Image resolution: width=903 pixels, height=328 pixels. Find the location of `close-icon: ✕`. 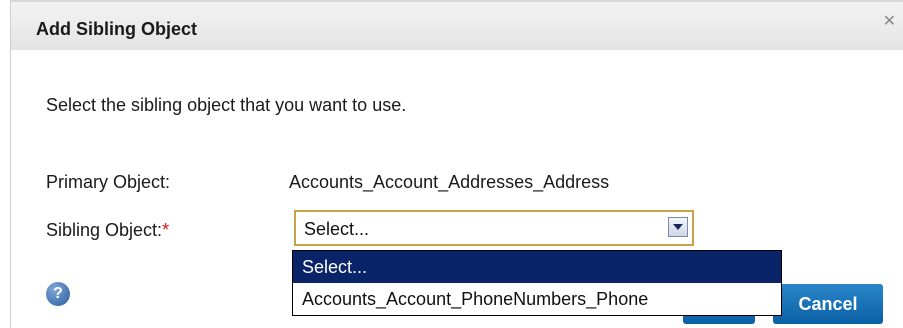

close-icon: ✕ is located at coordinates (889, 22).